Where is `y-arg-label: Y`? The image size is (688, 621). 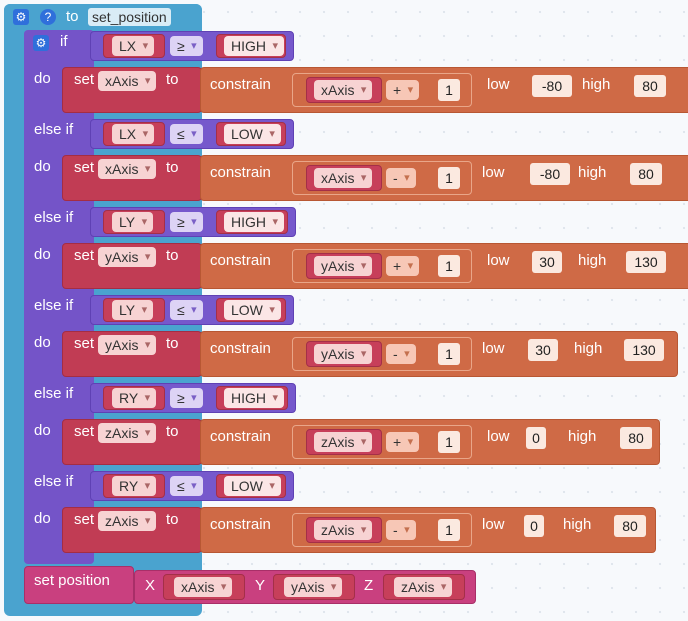 y-arg-label: Y is located at coordinates (260, 585).